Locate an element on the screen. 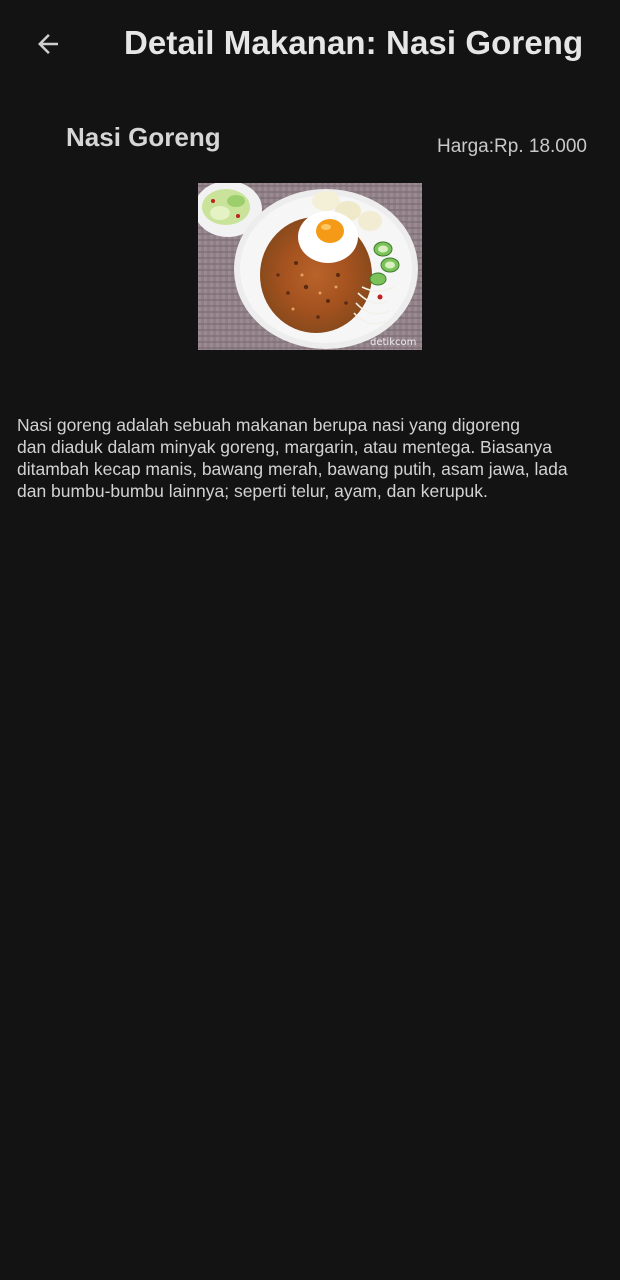  arrow-left-icon is located at coordinates (48, 46).